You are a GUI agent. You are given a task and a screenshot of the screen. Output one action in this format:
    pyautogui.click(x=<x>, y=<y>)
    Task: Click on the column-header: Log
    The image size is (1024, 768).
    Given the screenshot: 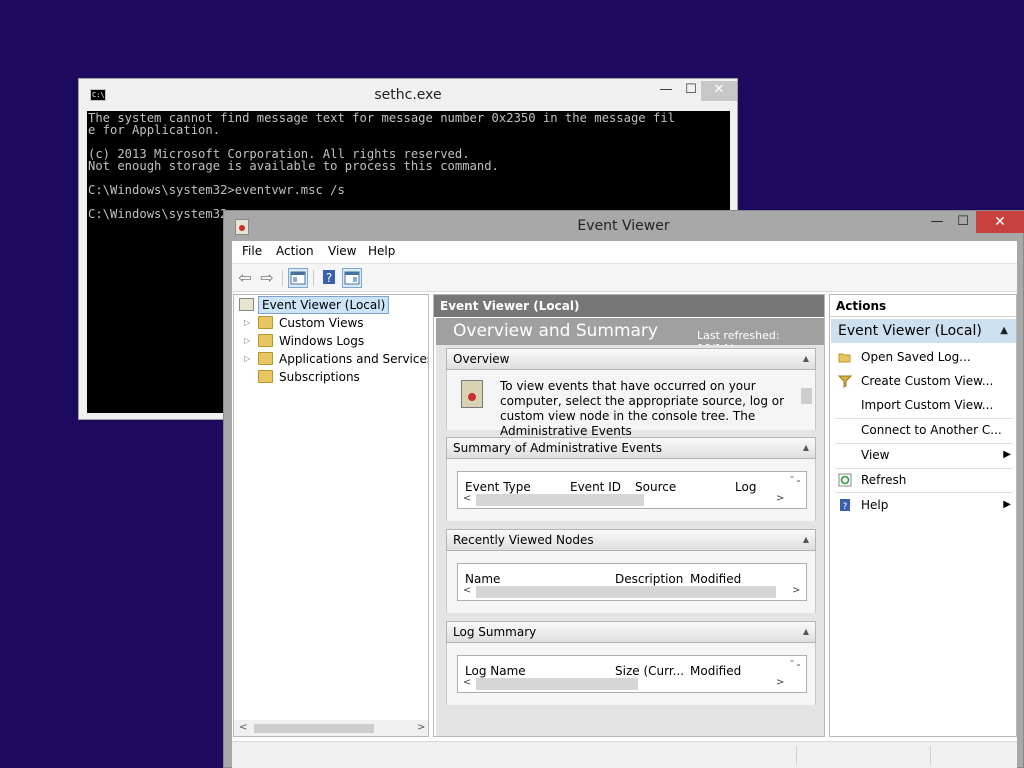 What is the action you would take?
    pyautogui.click(x=745, y=487)
    